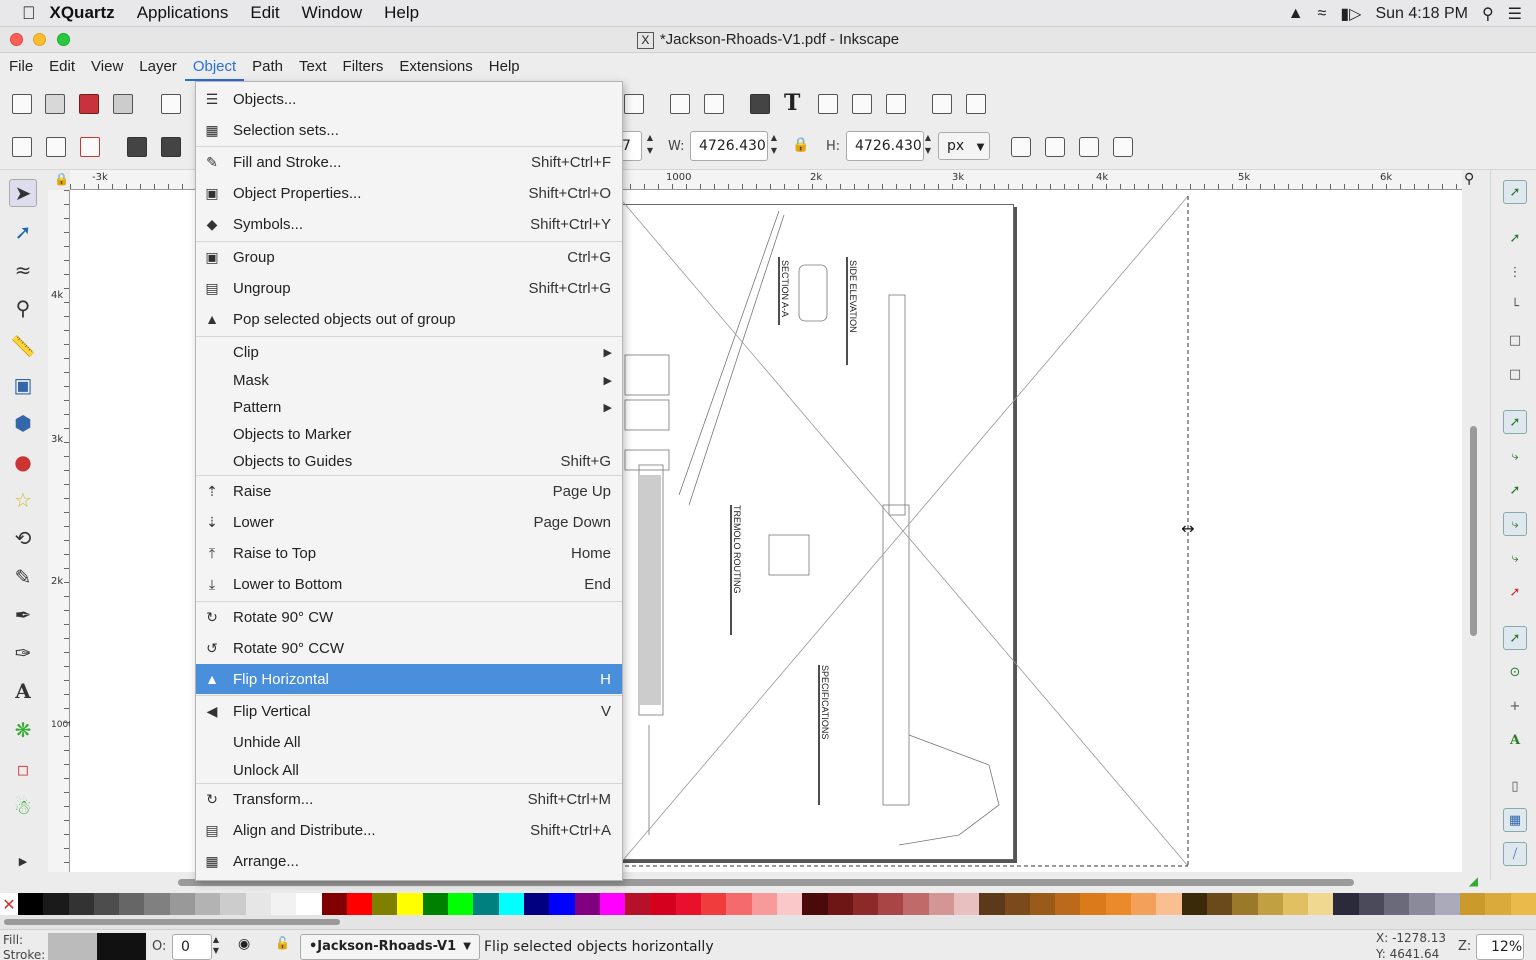 The image size is (1536, 960). Describe the element at coordinates (332, 13) in the screenshot. I see `macos-menu-window: Window` at that location.